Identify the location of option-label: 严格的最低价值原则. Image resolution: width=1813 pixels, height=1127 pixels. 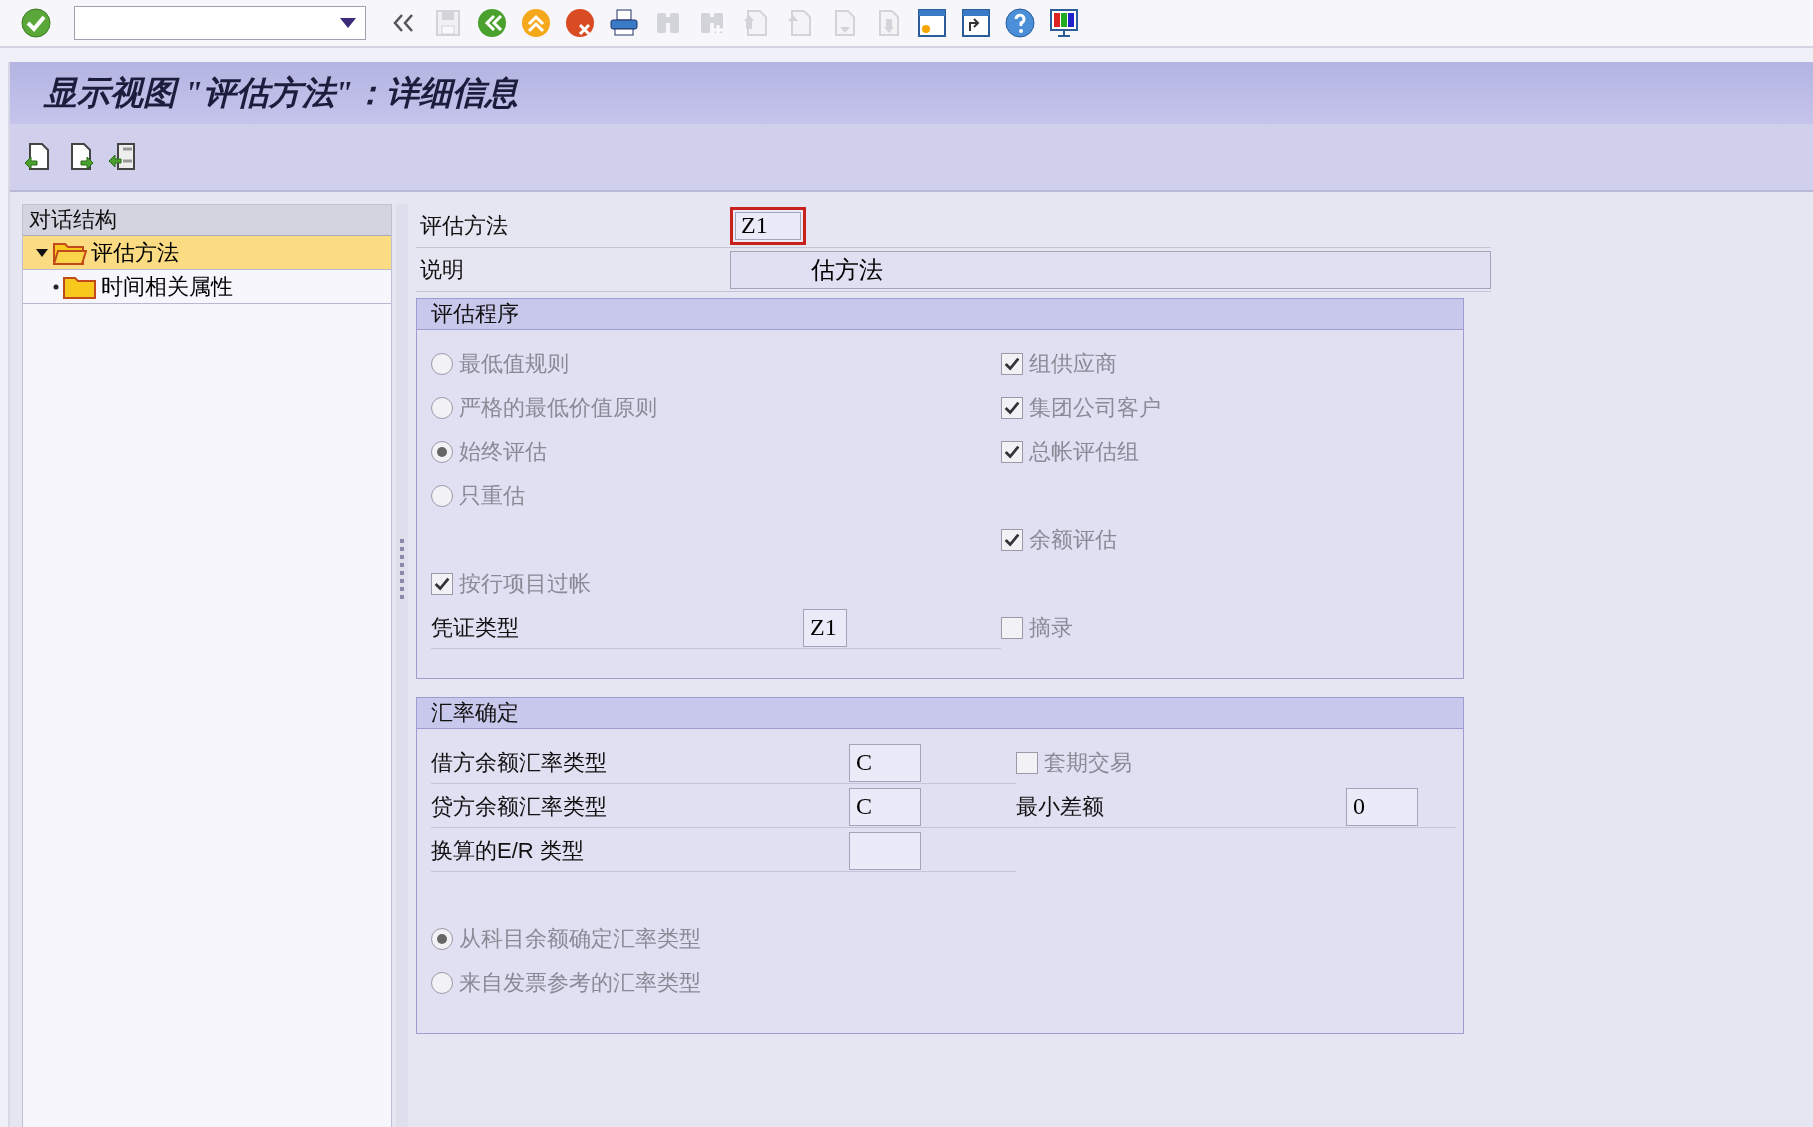
(558, 408).